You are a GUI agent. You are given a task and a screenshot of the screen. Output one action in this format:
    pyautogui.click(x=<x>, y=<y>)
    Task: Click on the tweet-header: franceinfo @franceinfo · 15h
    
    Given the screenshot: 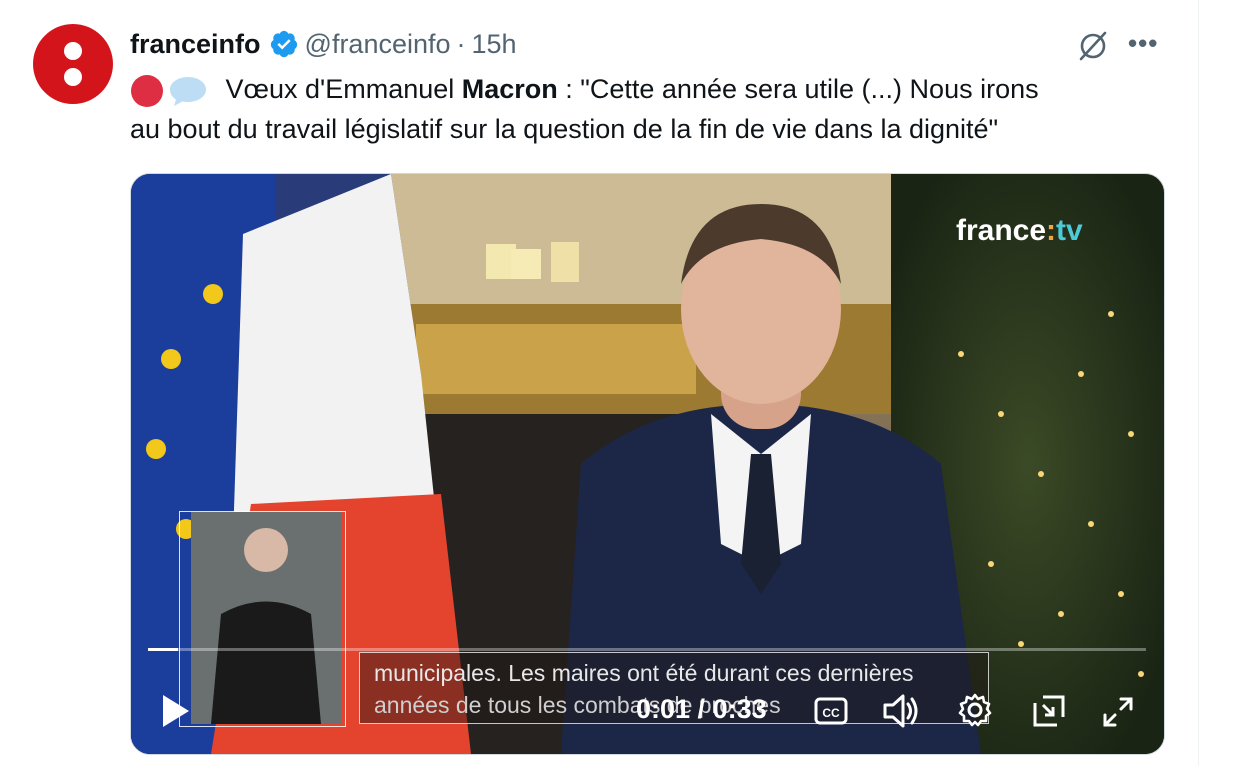 What is the action you would take?
    pyautogui.click(x=323, y=44)
    